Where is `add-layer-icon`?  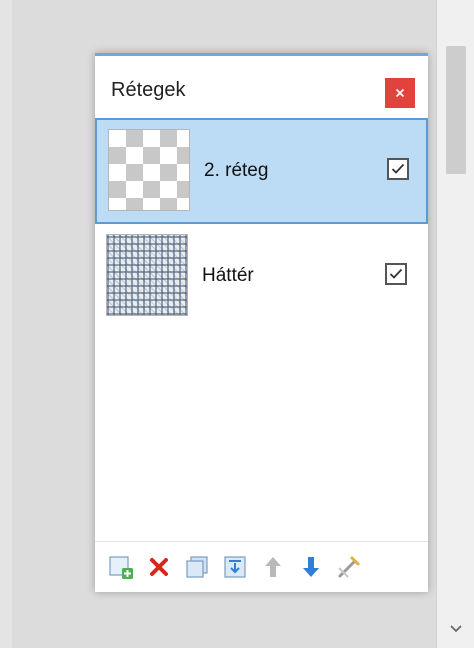
add-layer-icon is located at coordinates (121, 567).